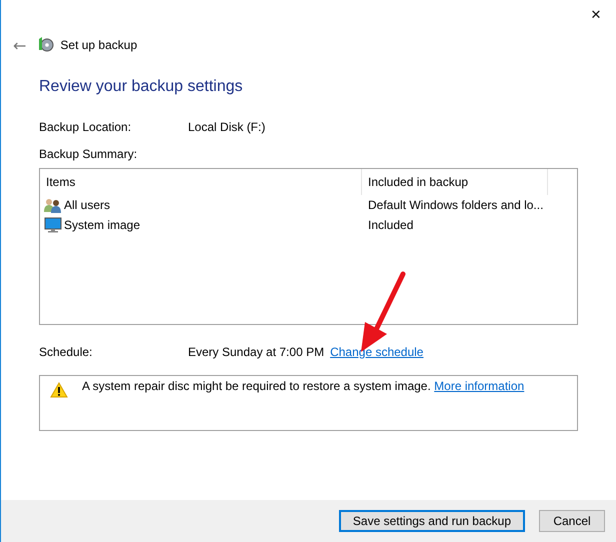 The image size is (616, 542). Describe the element at coordinates (45, 45) in the screenshot. I see `backup-icon` at that location.